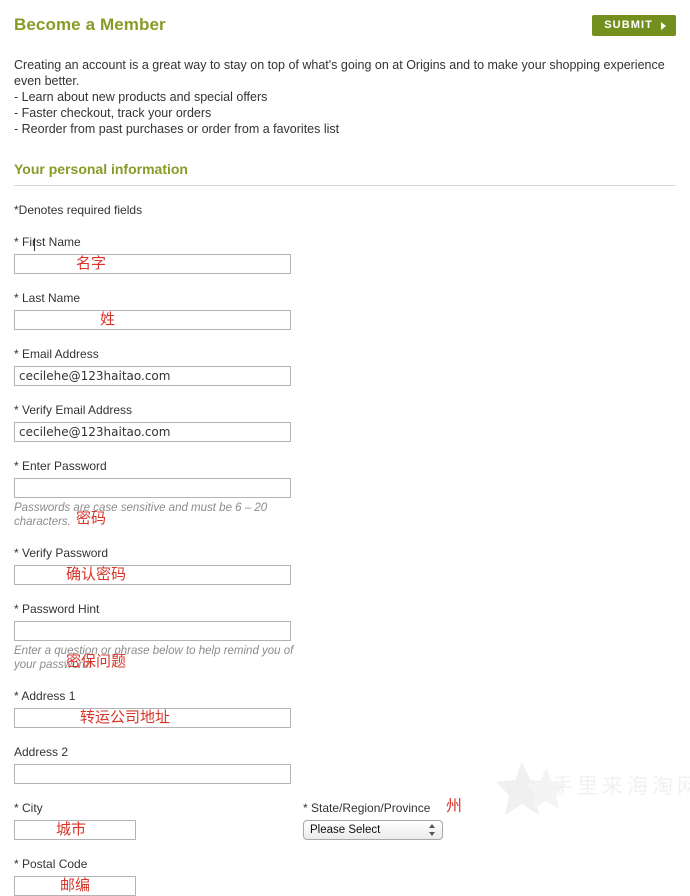 Image resolution: width=690 pixels, height=896 pixels. What do you see at coordinates (75, 830) in the screenshot?
I see `city-input` at bounding box center [75, 830].